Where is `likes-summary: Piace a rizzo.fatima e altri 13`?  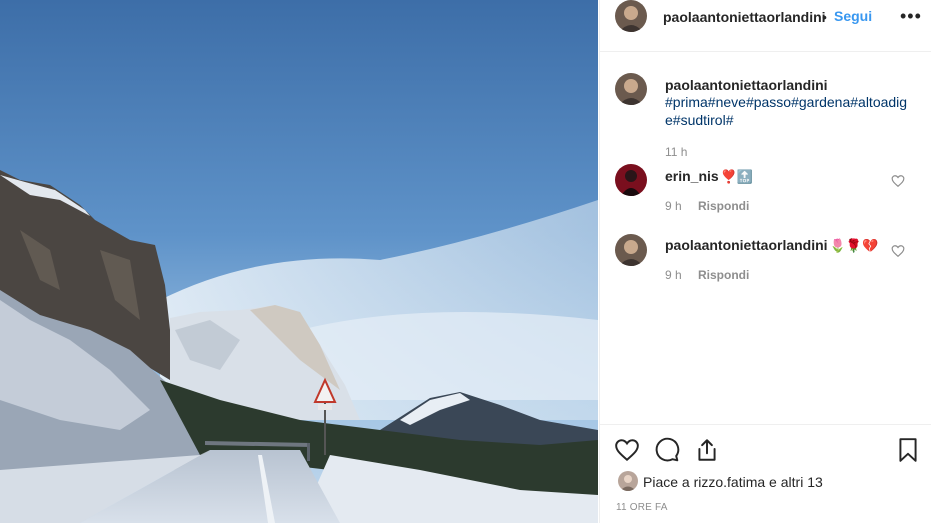
likes-summary: Piace a rizzo.fatima e altri 13 is located at coordinates (733, 482).